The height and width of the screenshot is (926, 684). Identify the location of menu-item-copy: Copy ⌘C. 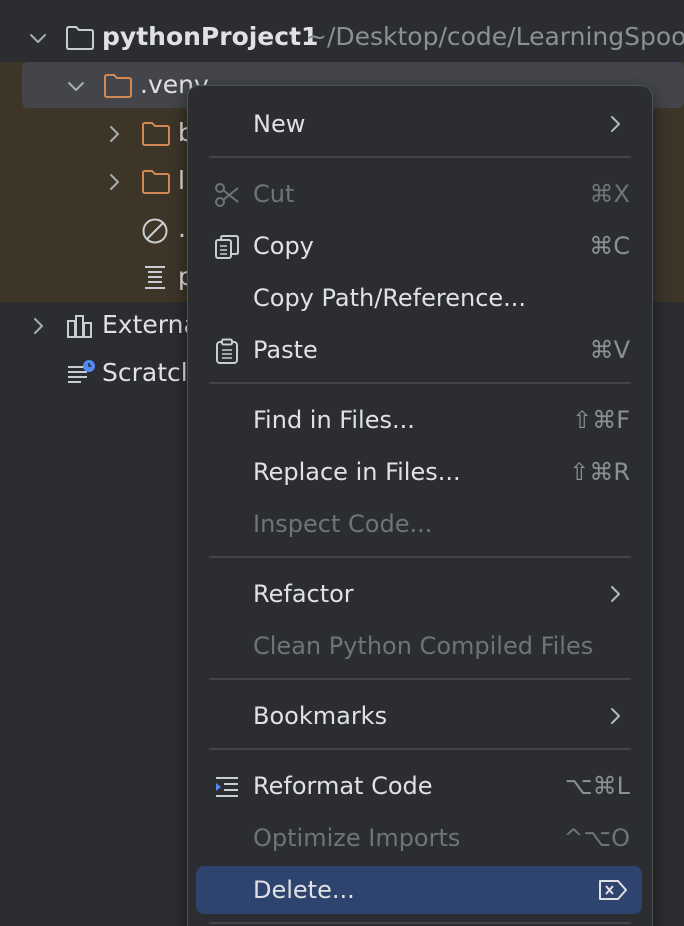
(419, 246).